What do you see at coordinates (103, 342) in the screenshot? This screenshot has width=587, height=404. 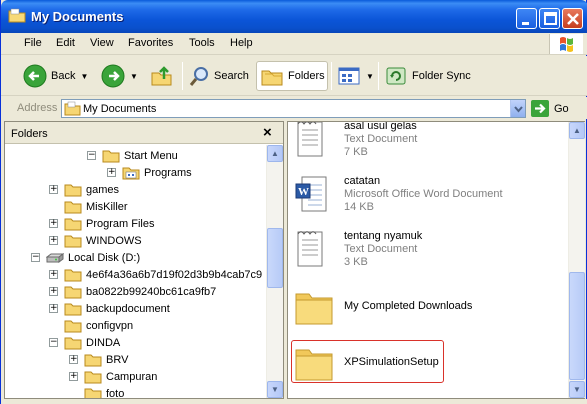 I see `tree-item-label: DINDA` at bounding box center [103, 342].